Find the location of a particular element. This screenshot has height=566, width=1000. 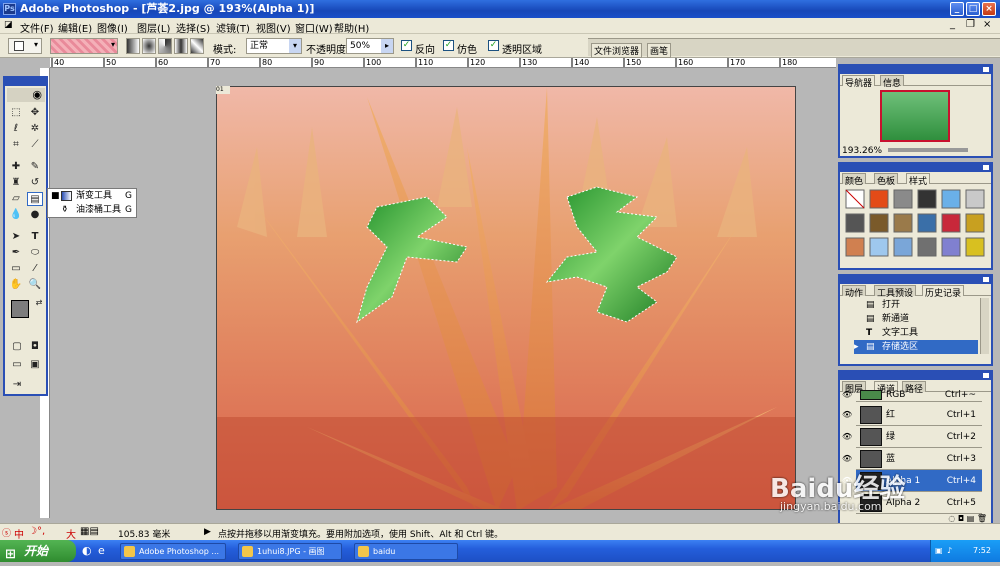

task-baidu: baidu is located at coordinates (406, 551).